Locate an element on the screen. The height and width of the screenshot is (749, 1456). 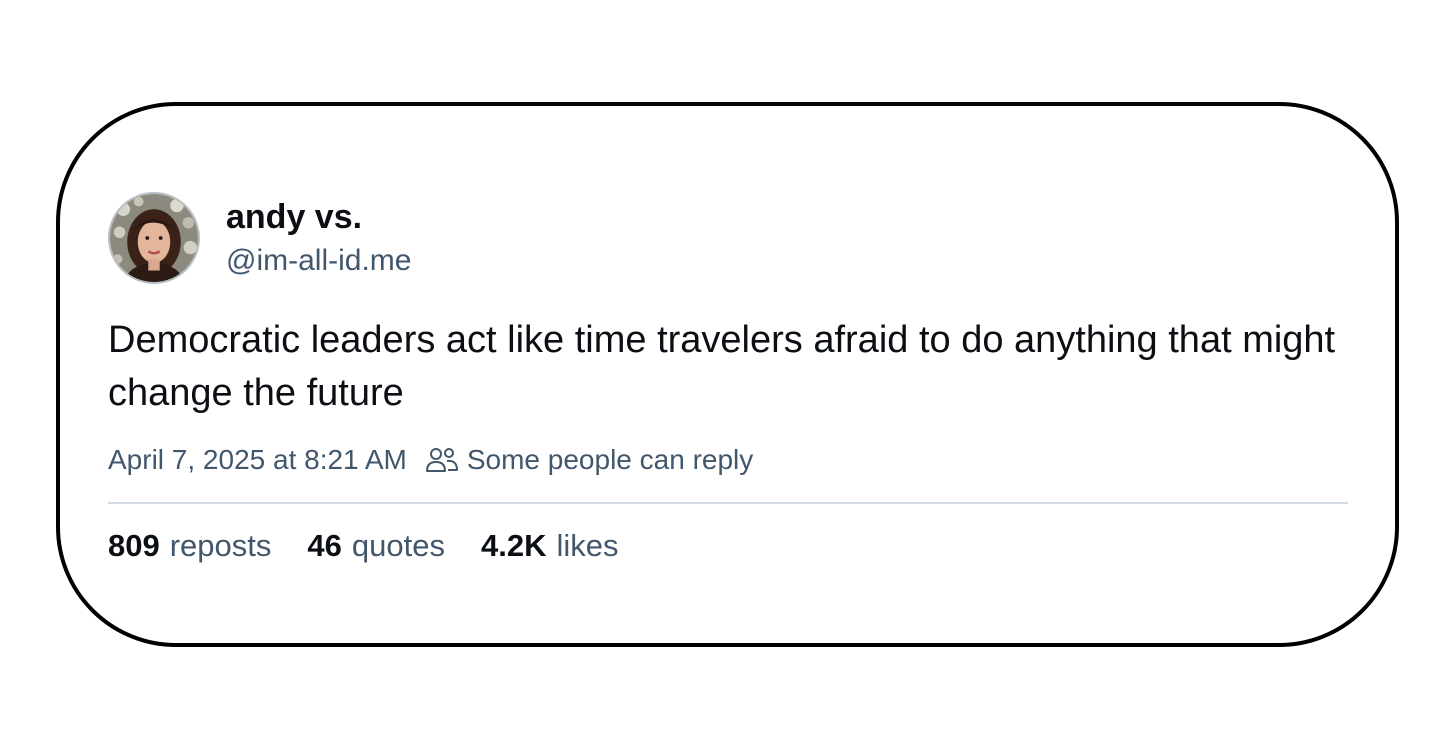
post-stats: 809 reposts 46 quotes 4.2K likes is located at coordinates (381, 546).